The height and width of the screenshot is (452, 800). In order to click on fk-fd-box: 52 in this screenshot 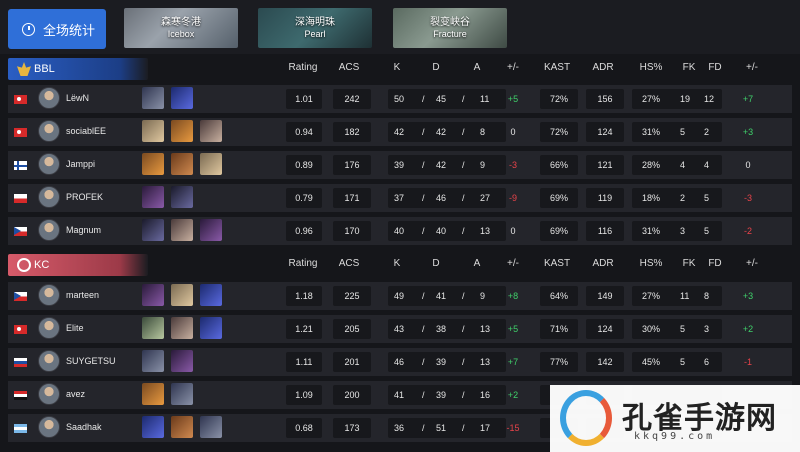, I will do `click(695, 132)`.